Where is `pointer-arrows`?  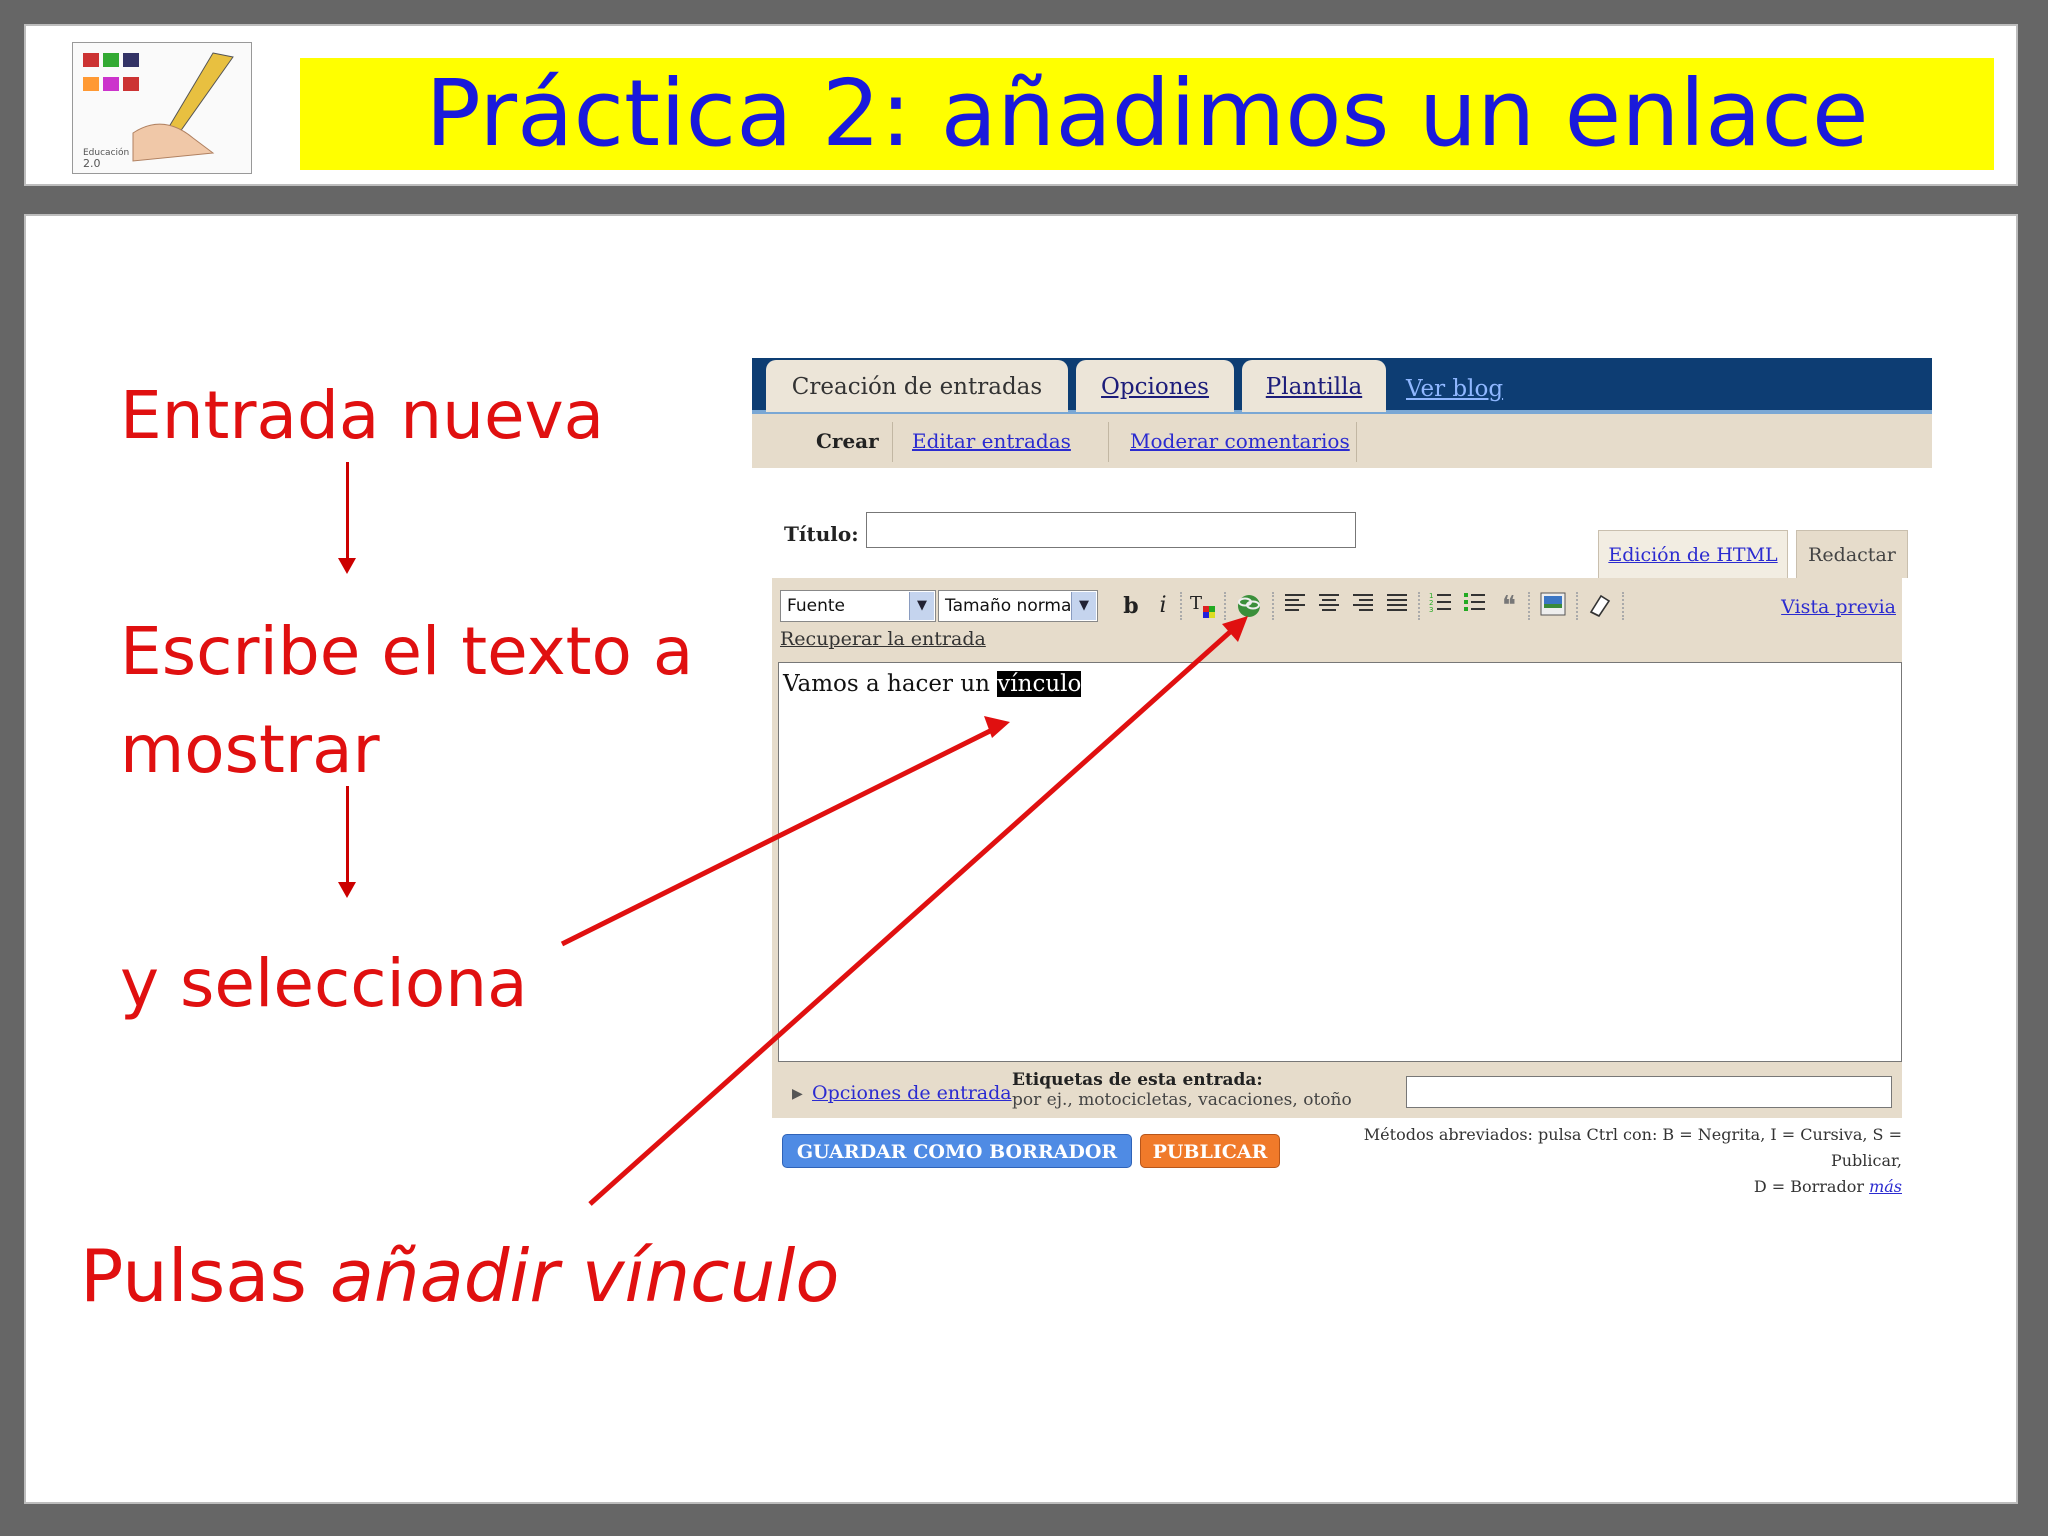 pointer-arrows is located at coordinates (904, 911).